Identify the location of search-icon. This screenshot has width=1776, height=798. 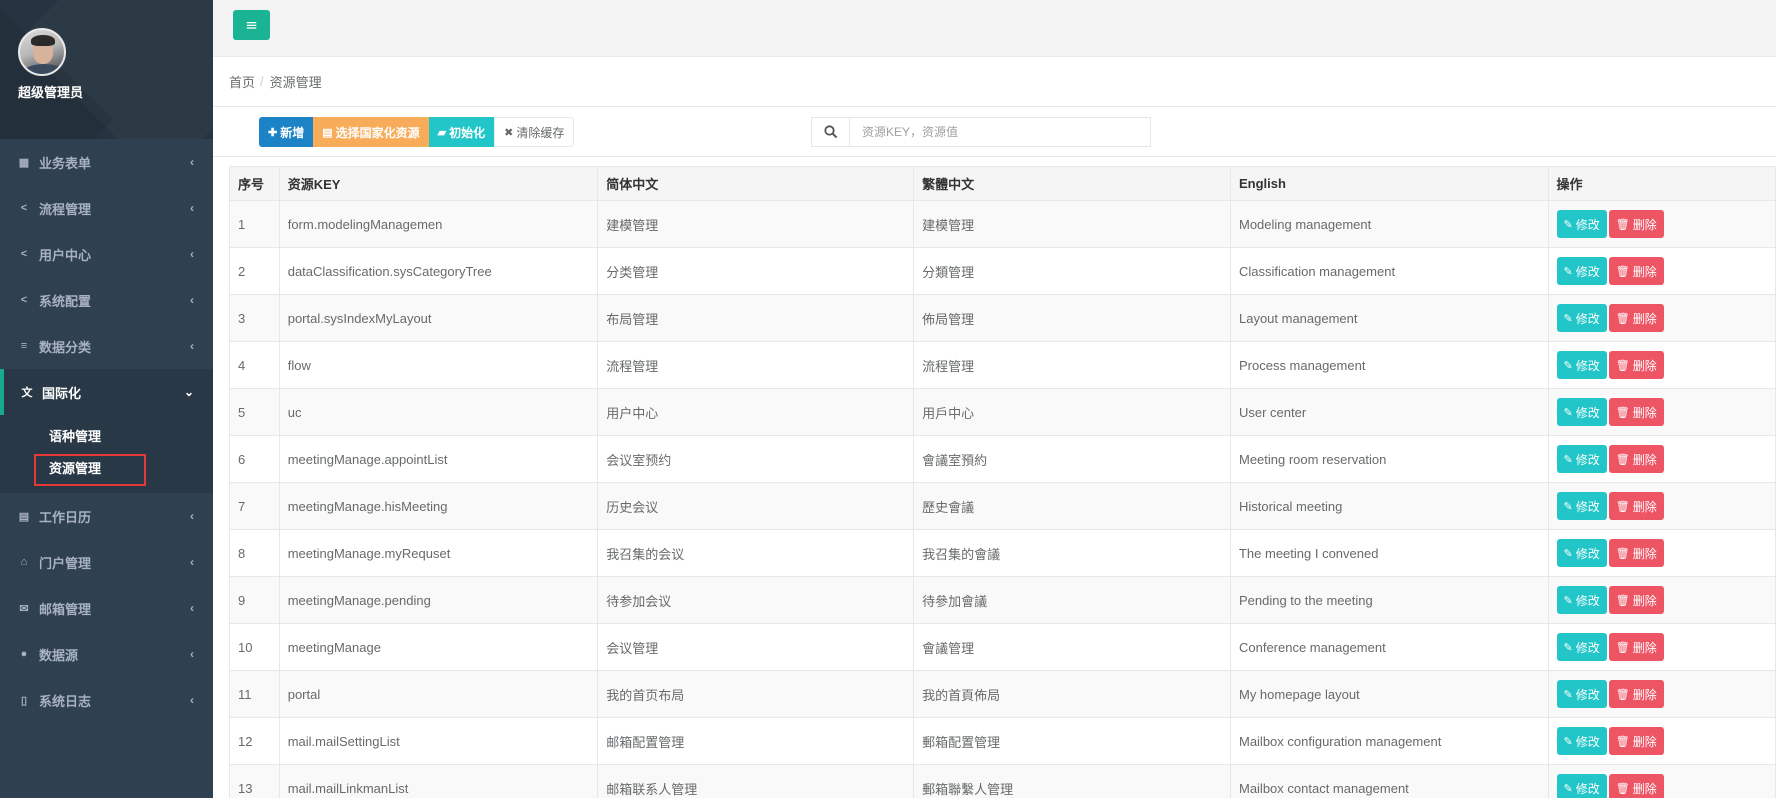
(830, 132).